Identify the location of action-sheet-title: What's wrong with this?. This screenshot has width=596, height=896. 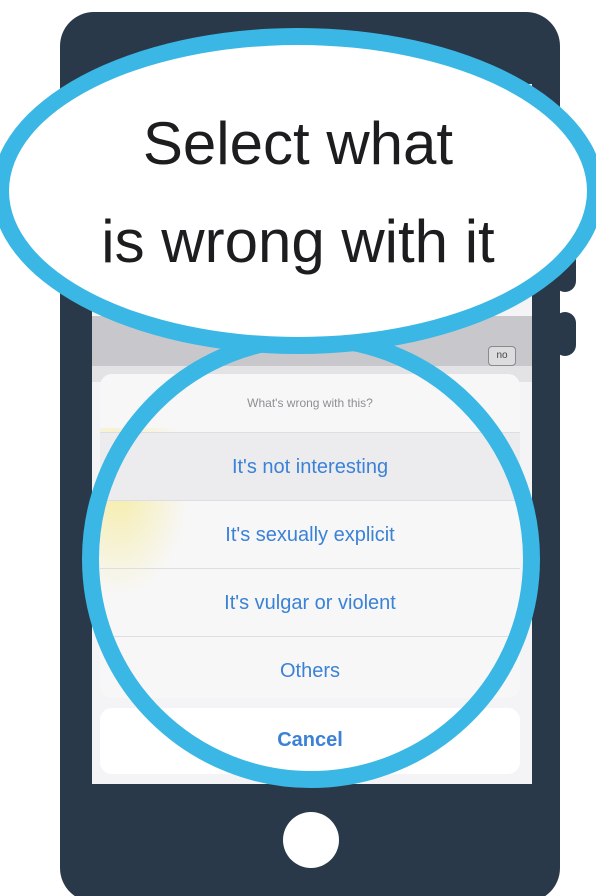
(310, 403).